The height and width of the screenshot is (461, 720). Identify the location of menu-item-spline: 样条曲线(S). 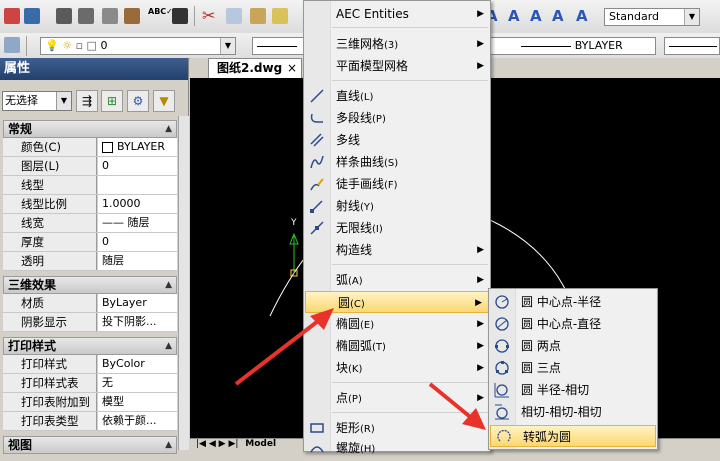
(397, 162).